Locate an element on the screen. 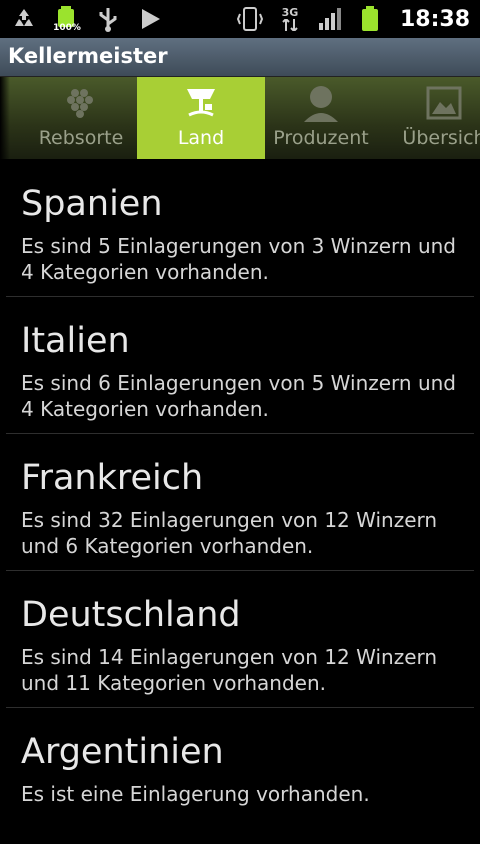 The width and height of the screenshot is (480, 844). tab-label: Land is located at coordinates (201, 138).